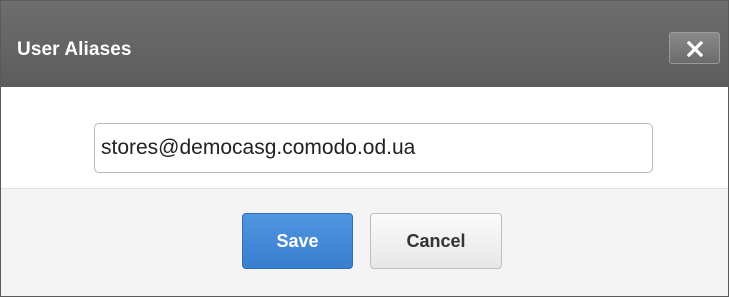 This screenshot has width=729, height=297. Describe the element at coordinates (373, 148) in the screenshot. I see `alias-email-input` at that location.